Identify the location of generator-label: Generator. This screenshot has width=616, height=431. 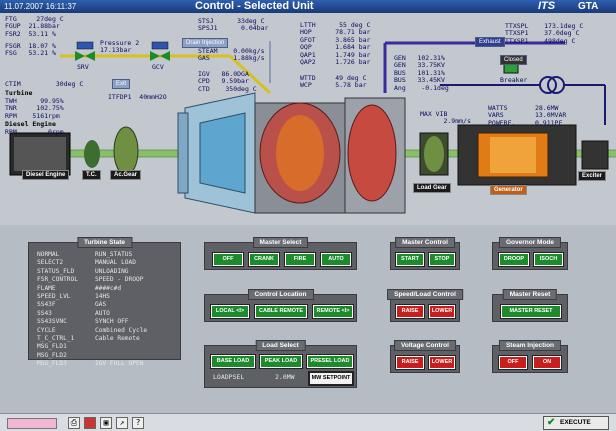
(508, 190).